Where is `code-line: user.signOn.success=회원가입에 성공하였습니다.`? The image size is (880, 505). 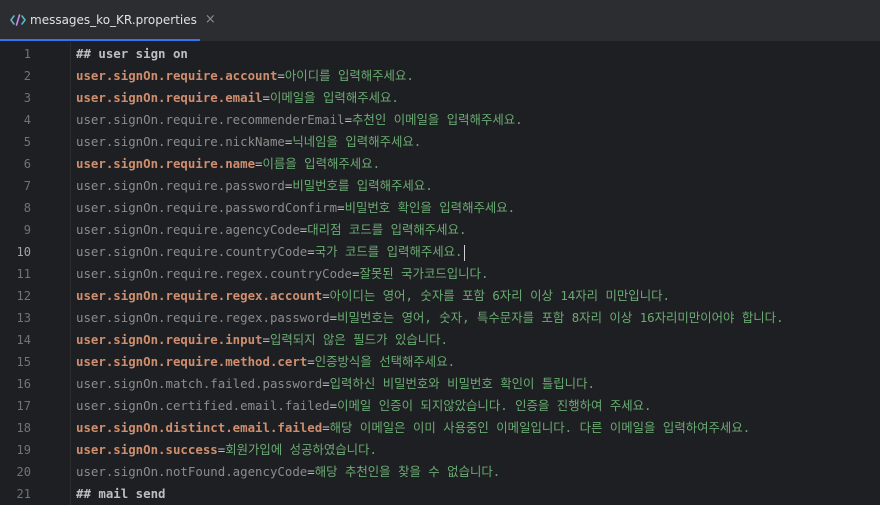
code-line: user.signOn.success=회원가입에 성공하였습니다. is located at coordinates (226, 450).